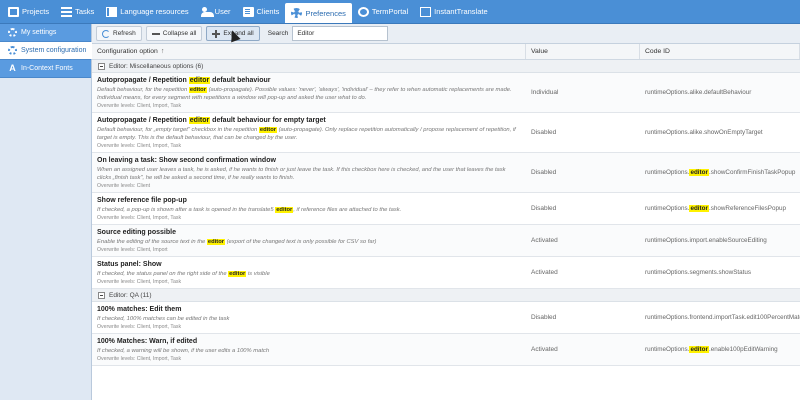  What do you see at coordinates (155, 34) in the screenshot?
I see `minus-icon` at bounding box center [155, 34].